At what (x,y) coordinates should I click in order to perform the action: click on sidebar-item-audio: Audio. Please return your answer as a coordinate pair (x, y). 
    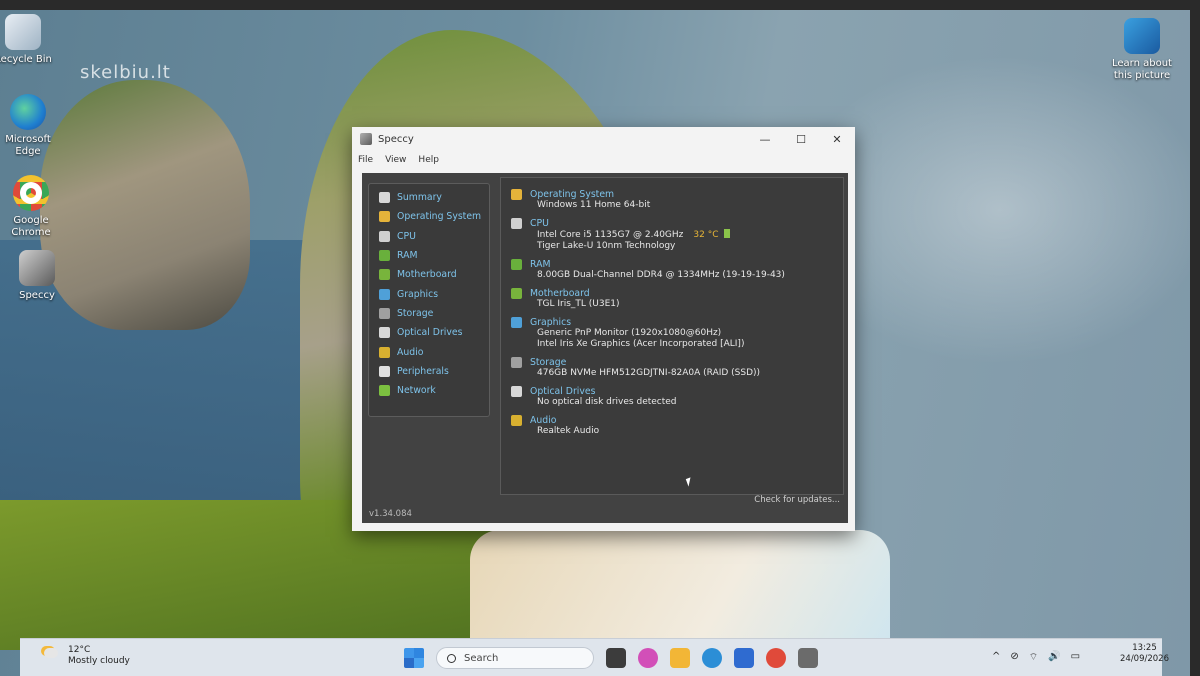
    Looking at the image, I should click on (429, 351).